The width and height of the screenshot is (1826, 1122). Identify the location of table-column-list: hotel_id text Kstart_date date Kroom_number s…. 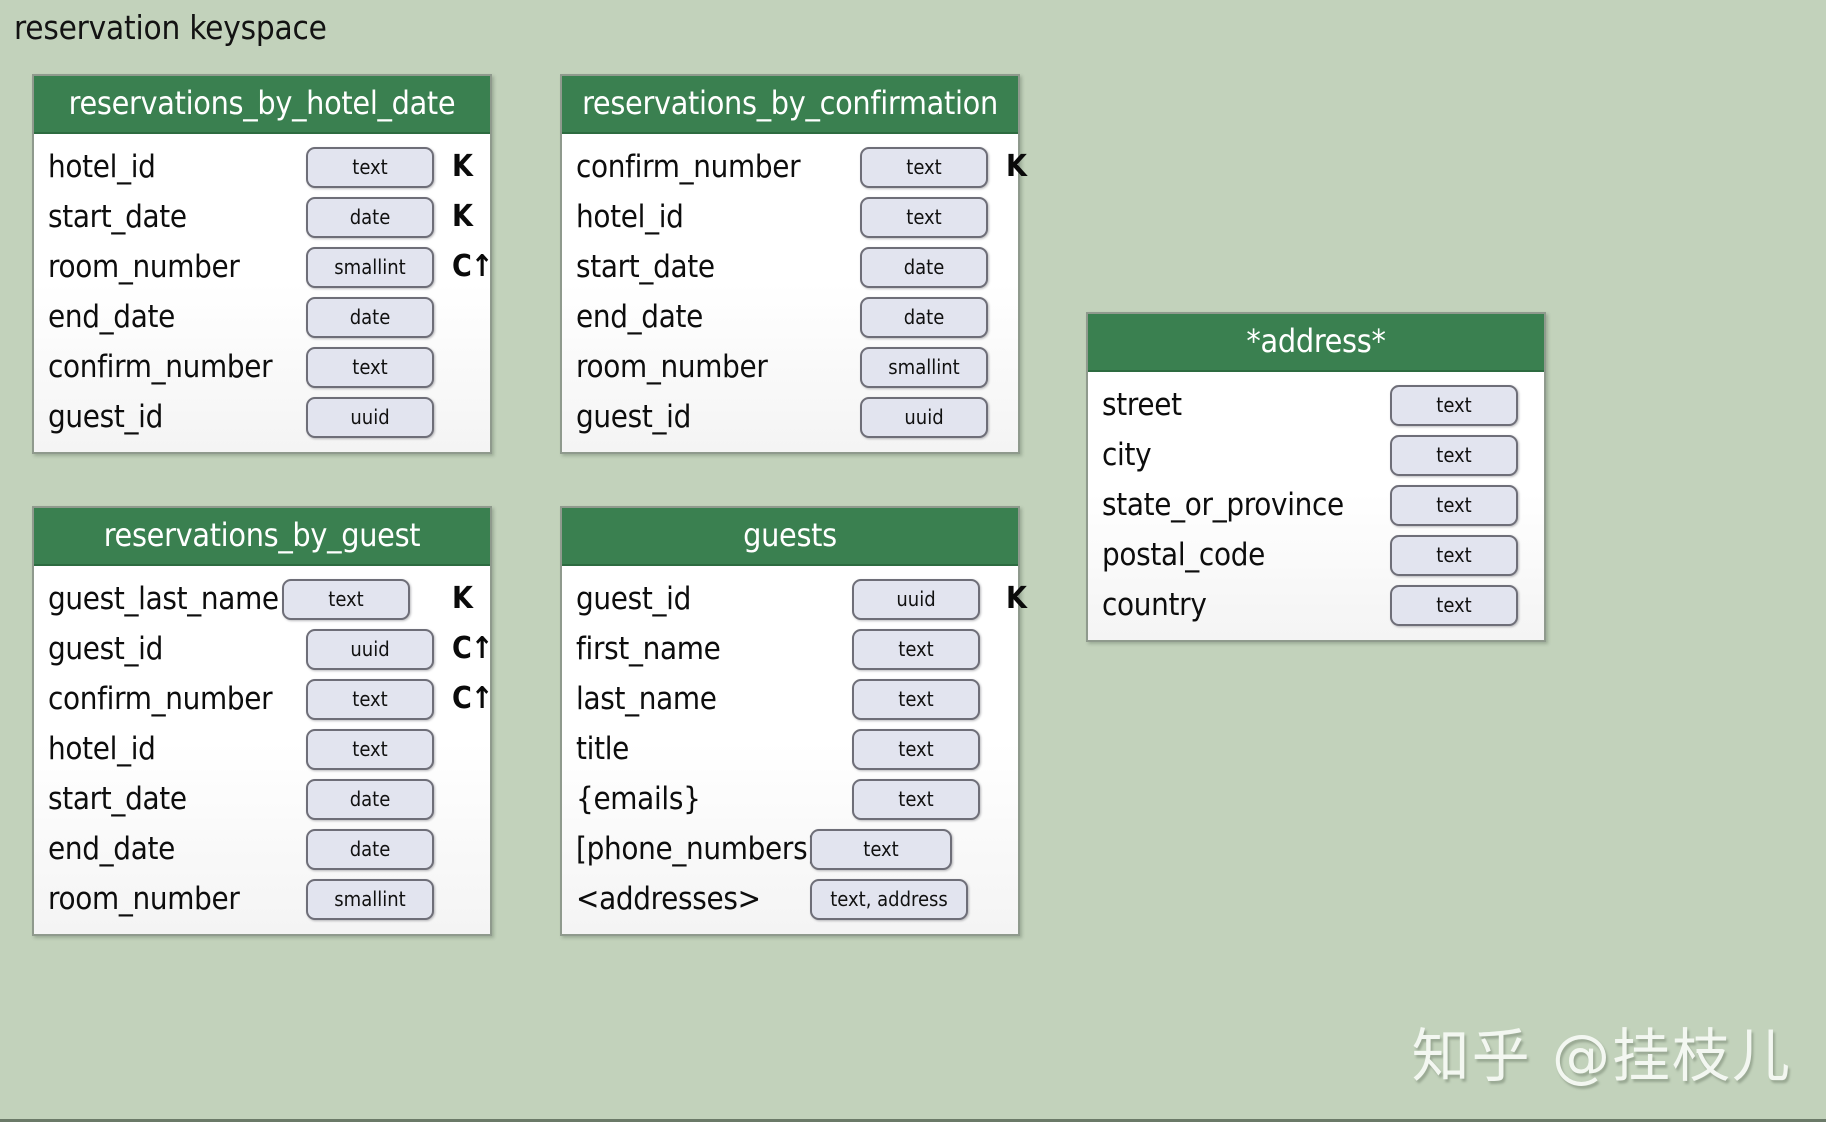
(263, 293).